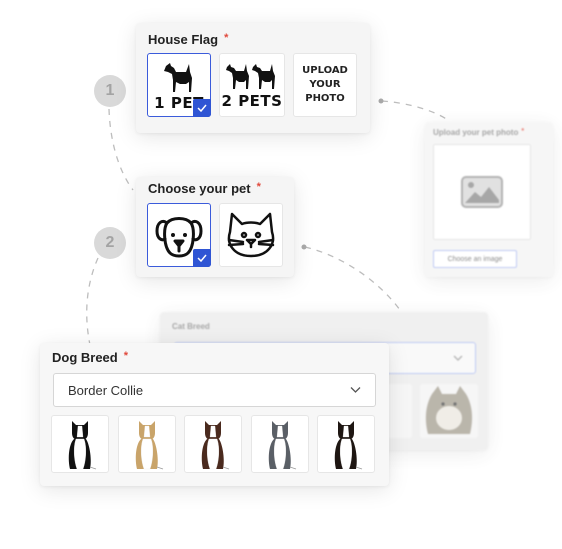 This screenshot has width=562, height=549. I want to click on pet-option-cat, so click(251, 235).